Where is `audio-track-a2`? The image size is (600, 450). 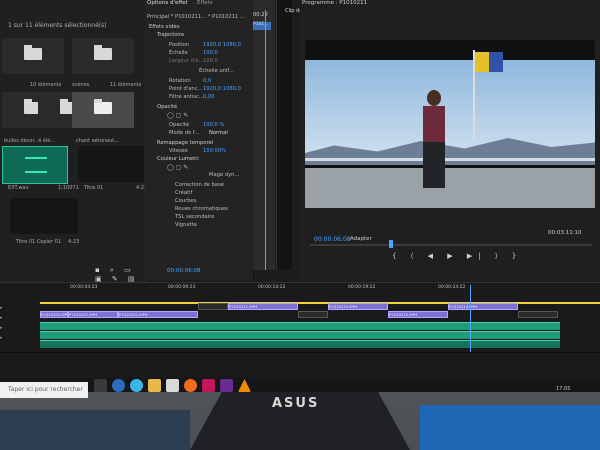
audio-track-a2 is located at coordinates (300, 335).